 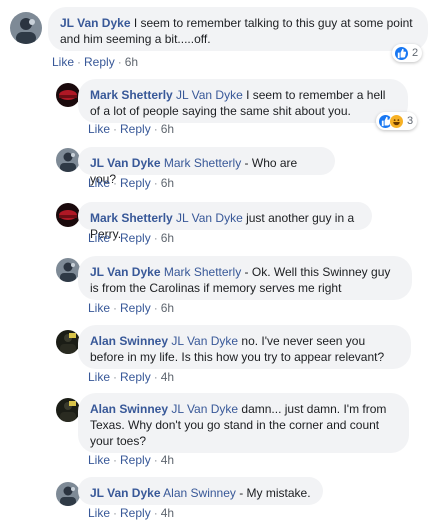 I want to click on mention-link: Alan Swinney, so click(x=199, y=493).